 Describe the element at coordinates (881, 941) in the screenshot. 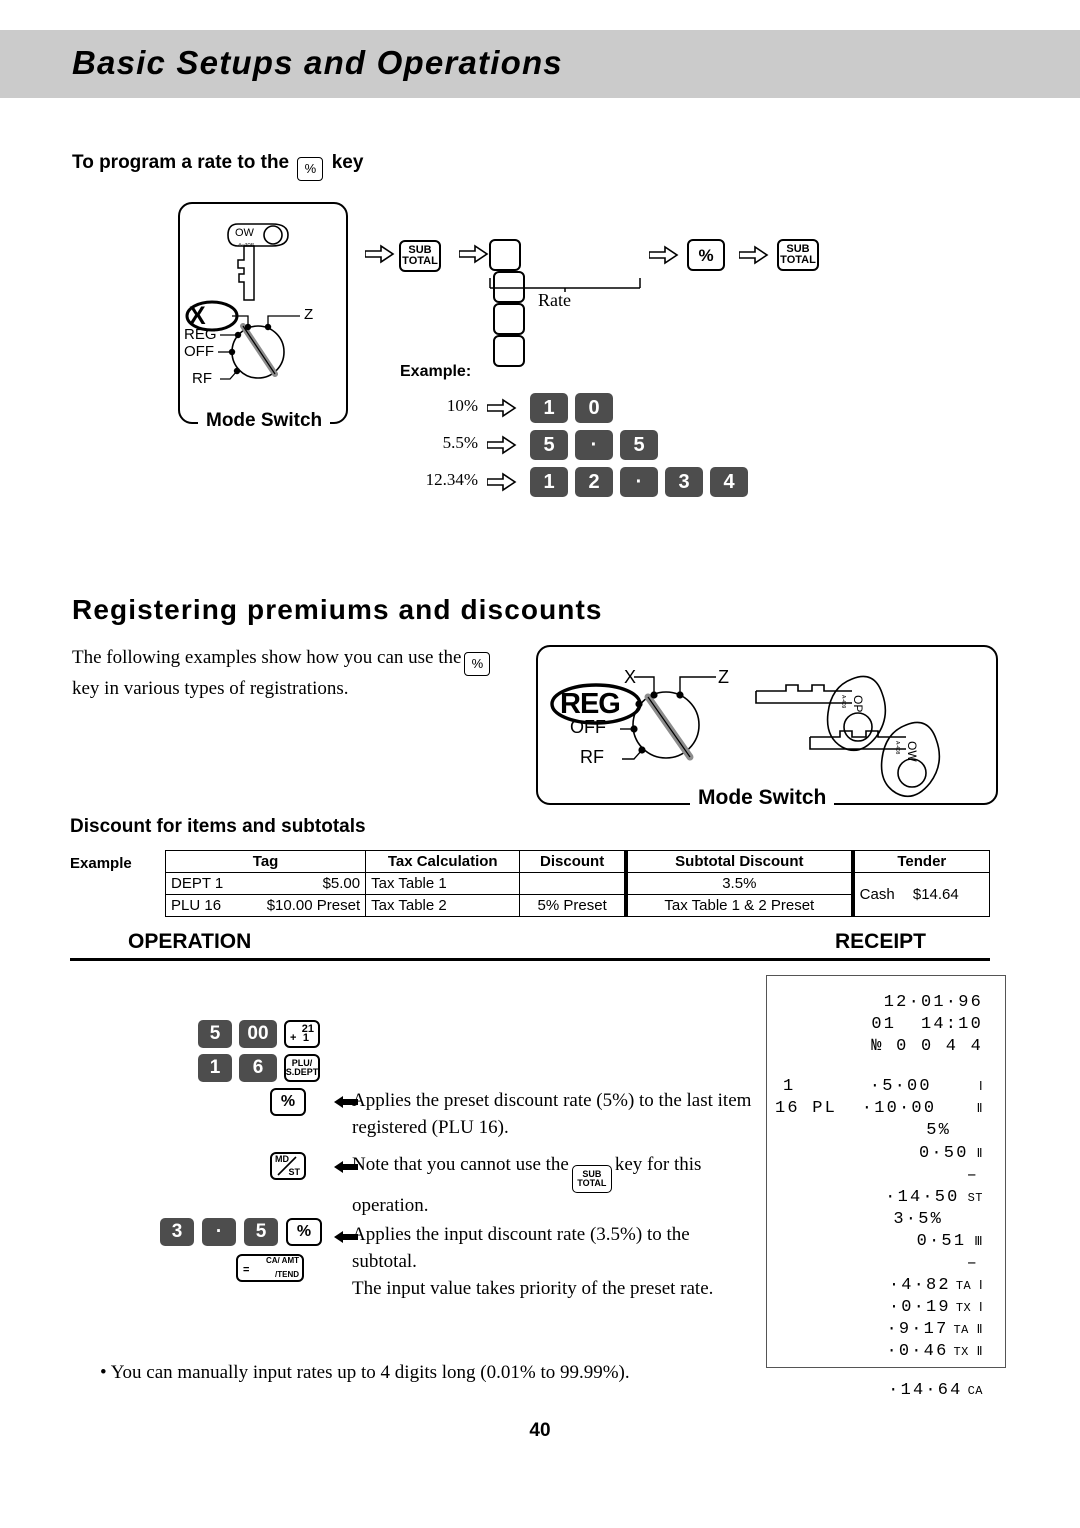

I see `receipt-title: RECEIPT` at that location.